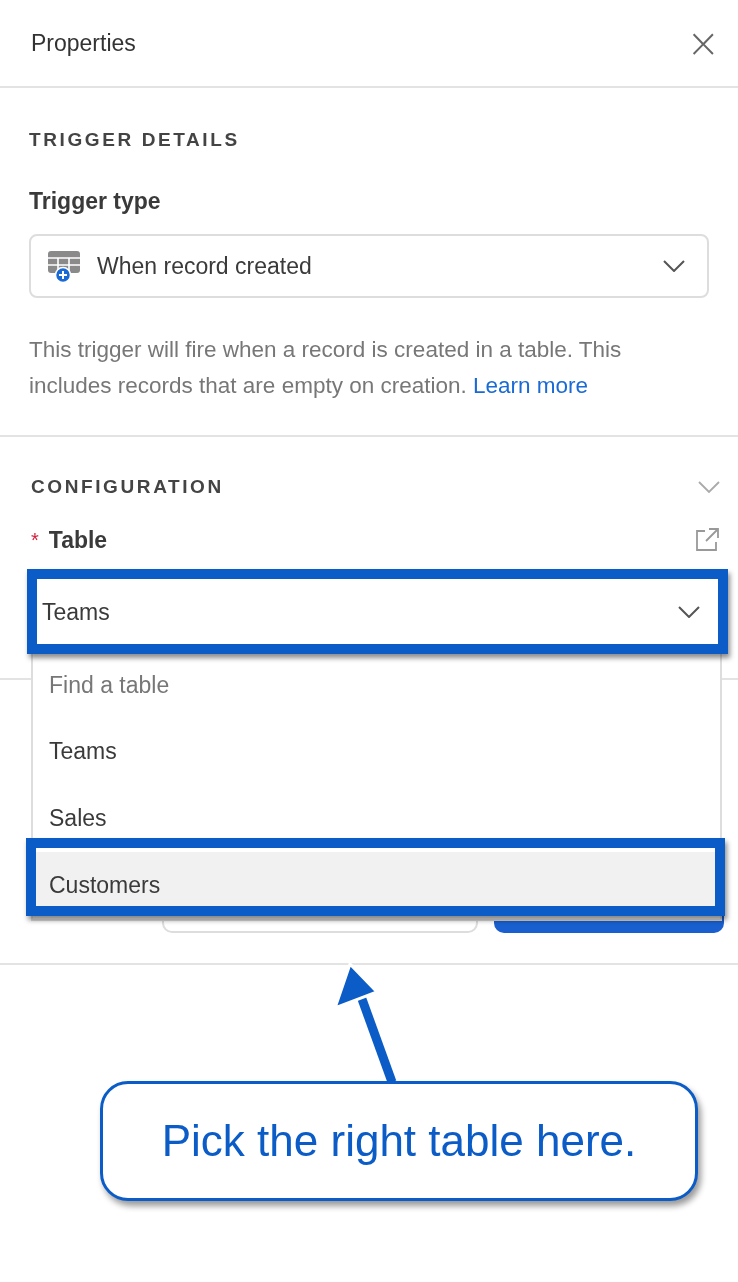 The image size is (738, 1282). Describe the element at coordinates (127, 487) in the screenshot. I see `section-heading: CONFIGURATION` at that location.